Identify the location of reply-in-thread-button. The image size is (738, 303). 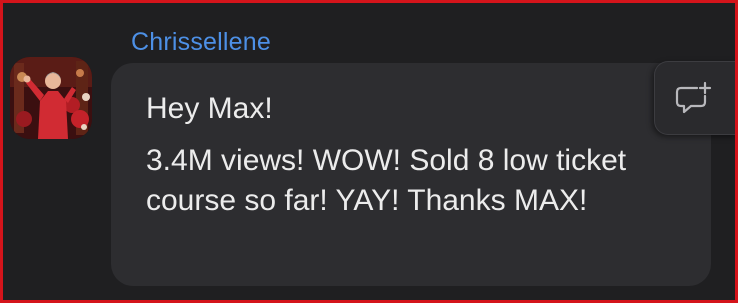
(696, 98).